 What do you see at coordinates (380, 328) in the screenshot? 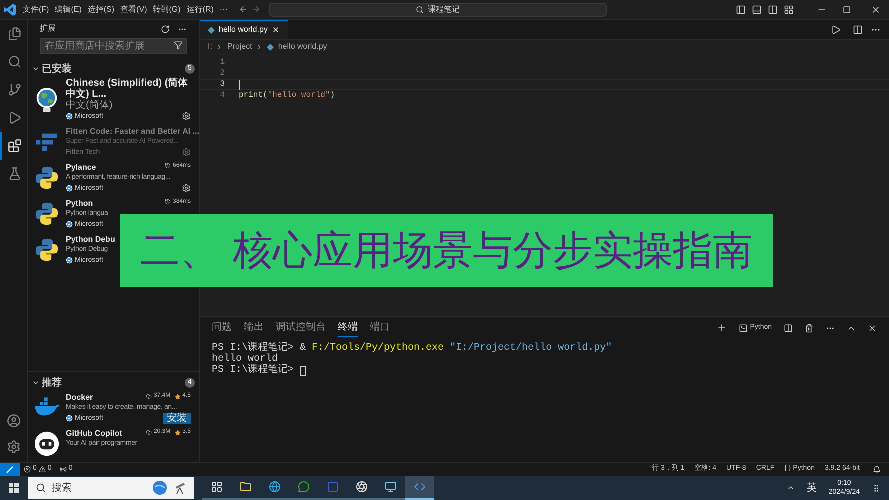
I see `panel-tab: 端口` at bounding box center [380, 328].